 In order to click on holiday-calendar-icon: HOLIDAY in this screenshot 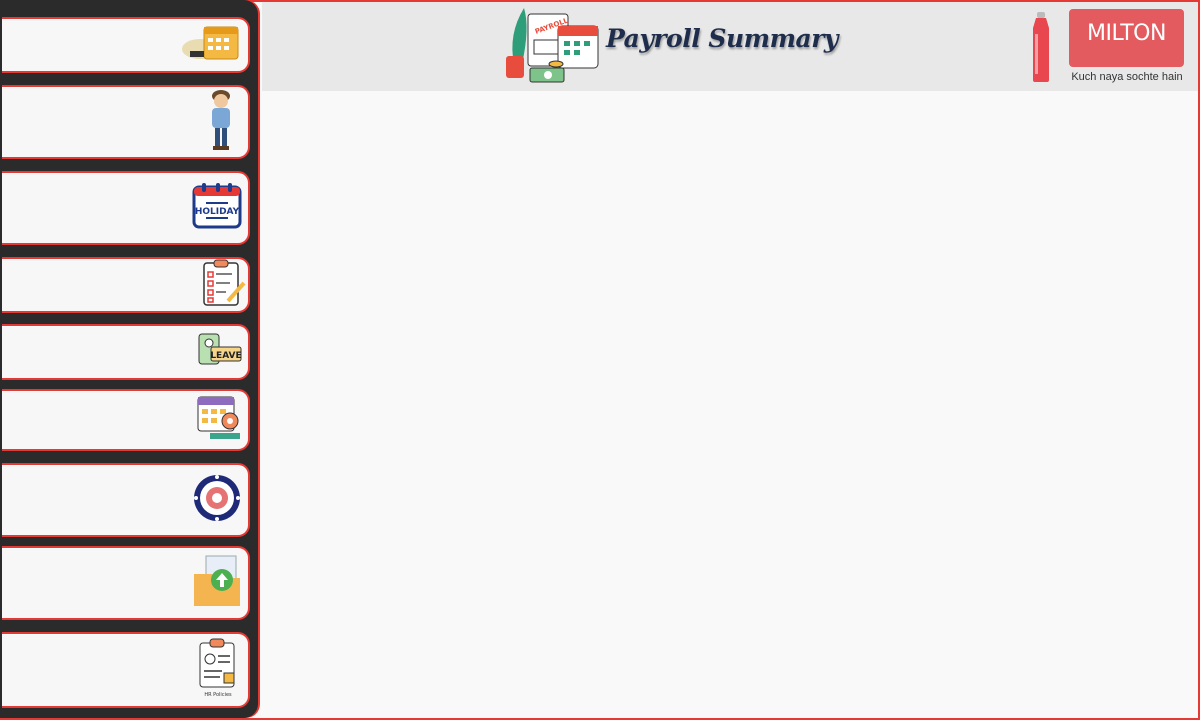, I will do `click(217, 208)`.